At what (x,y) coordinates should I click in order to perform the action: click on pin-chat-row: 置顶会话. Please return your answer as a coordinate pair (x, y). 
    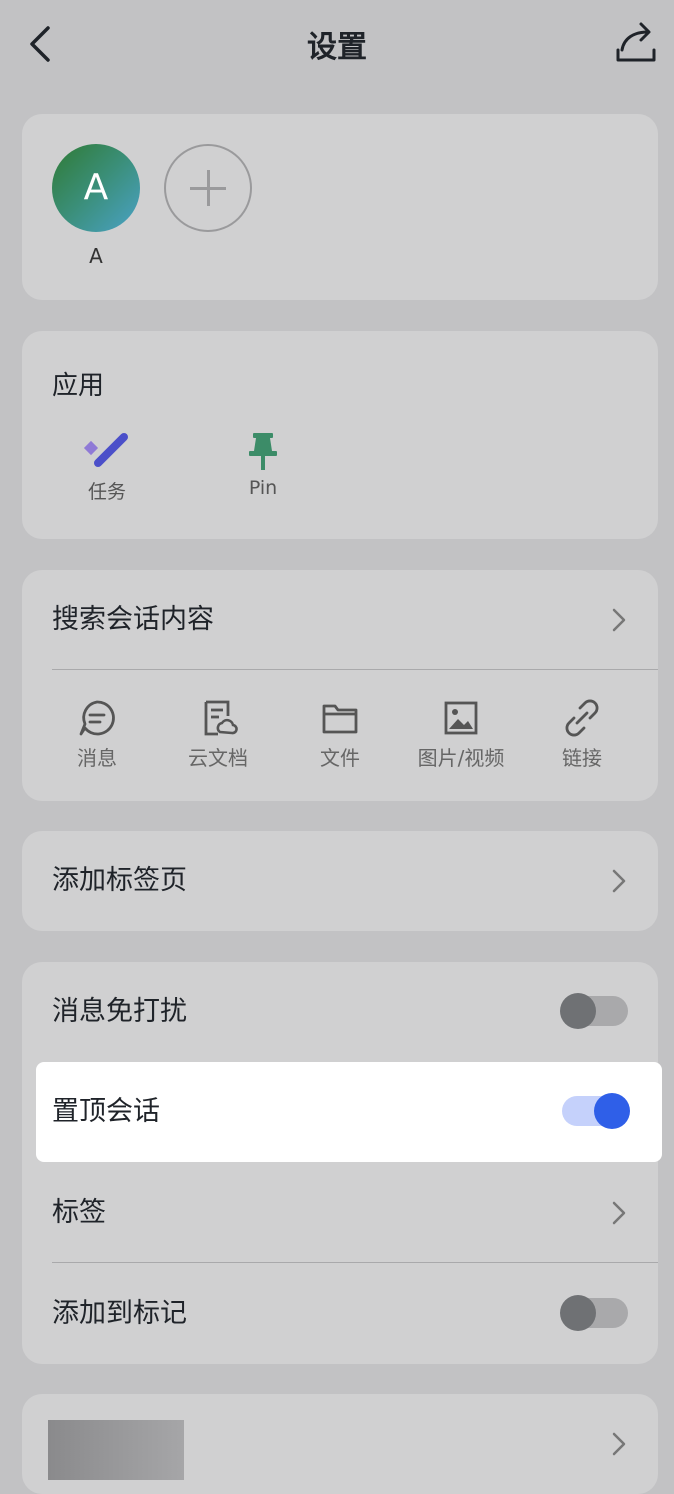
    Looking at the image, I should click on (349, 1112).